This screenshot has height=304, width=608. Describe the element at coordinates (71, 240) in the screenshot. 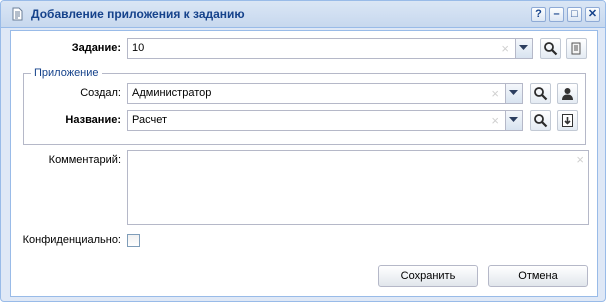

I see `confidential-label: Конфиденциально:` at that location.